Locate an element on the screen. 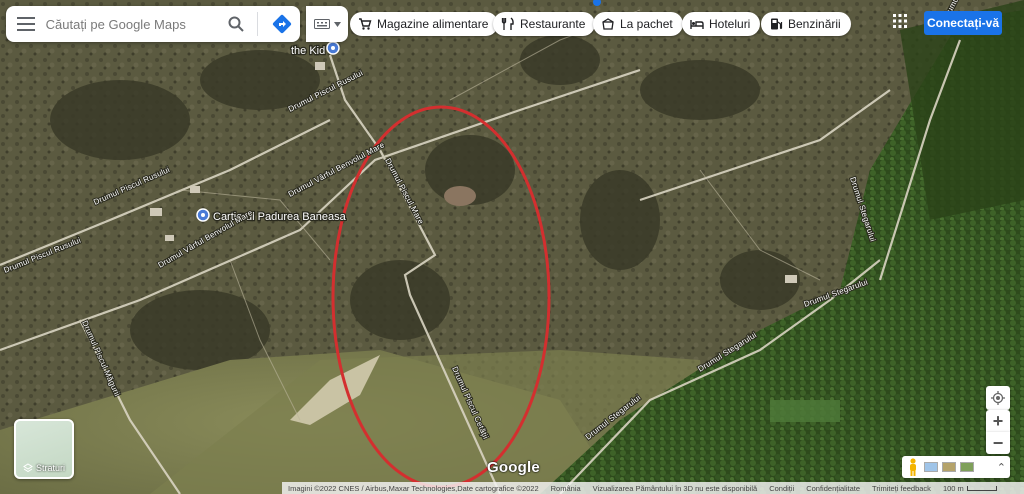 Image resolution: width=1024 pixels, height=494 pixels. chip-label: La pachet is located at coordinates (646, 24).